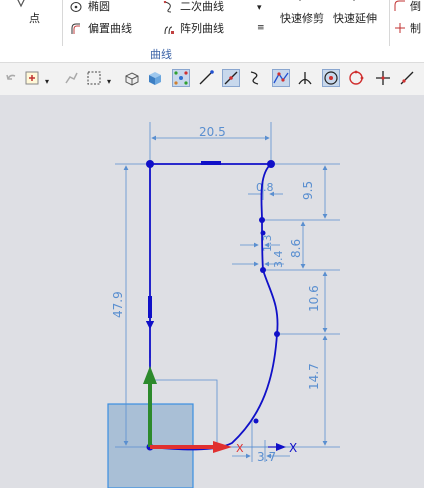  I want to click on pattern-curve-icon, so click(169, 29).